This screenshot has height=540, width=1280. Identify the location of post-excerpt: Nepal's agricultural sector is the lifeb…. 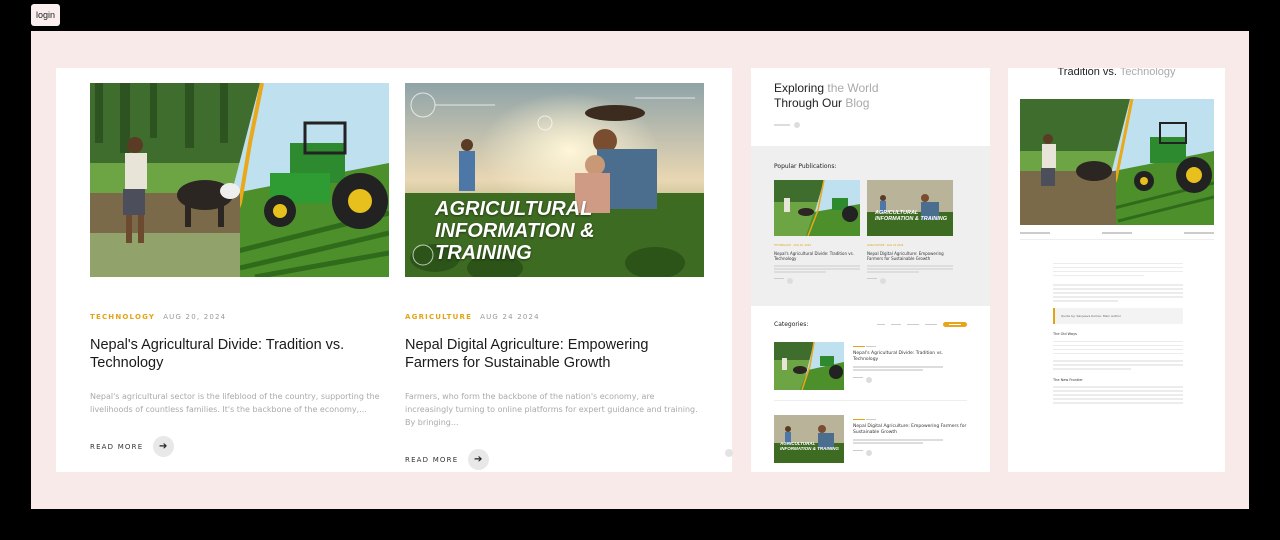
(235, 403).